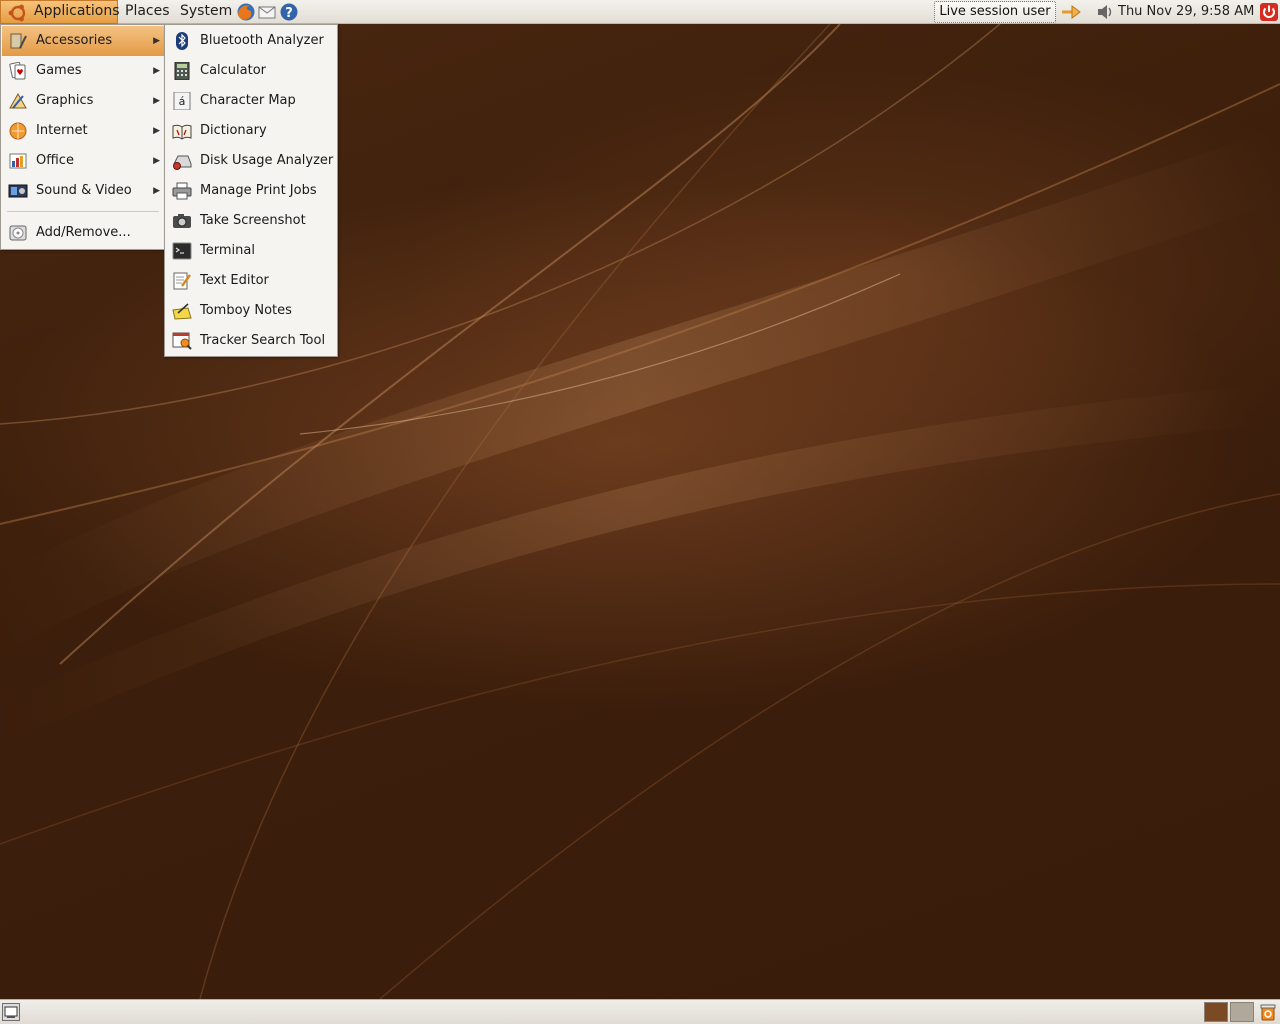 Image resolution: width=1280 pixels, height=1024 pixels. I want to click on system-menu-button: System, so click(206, 12).